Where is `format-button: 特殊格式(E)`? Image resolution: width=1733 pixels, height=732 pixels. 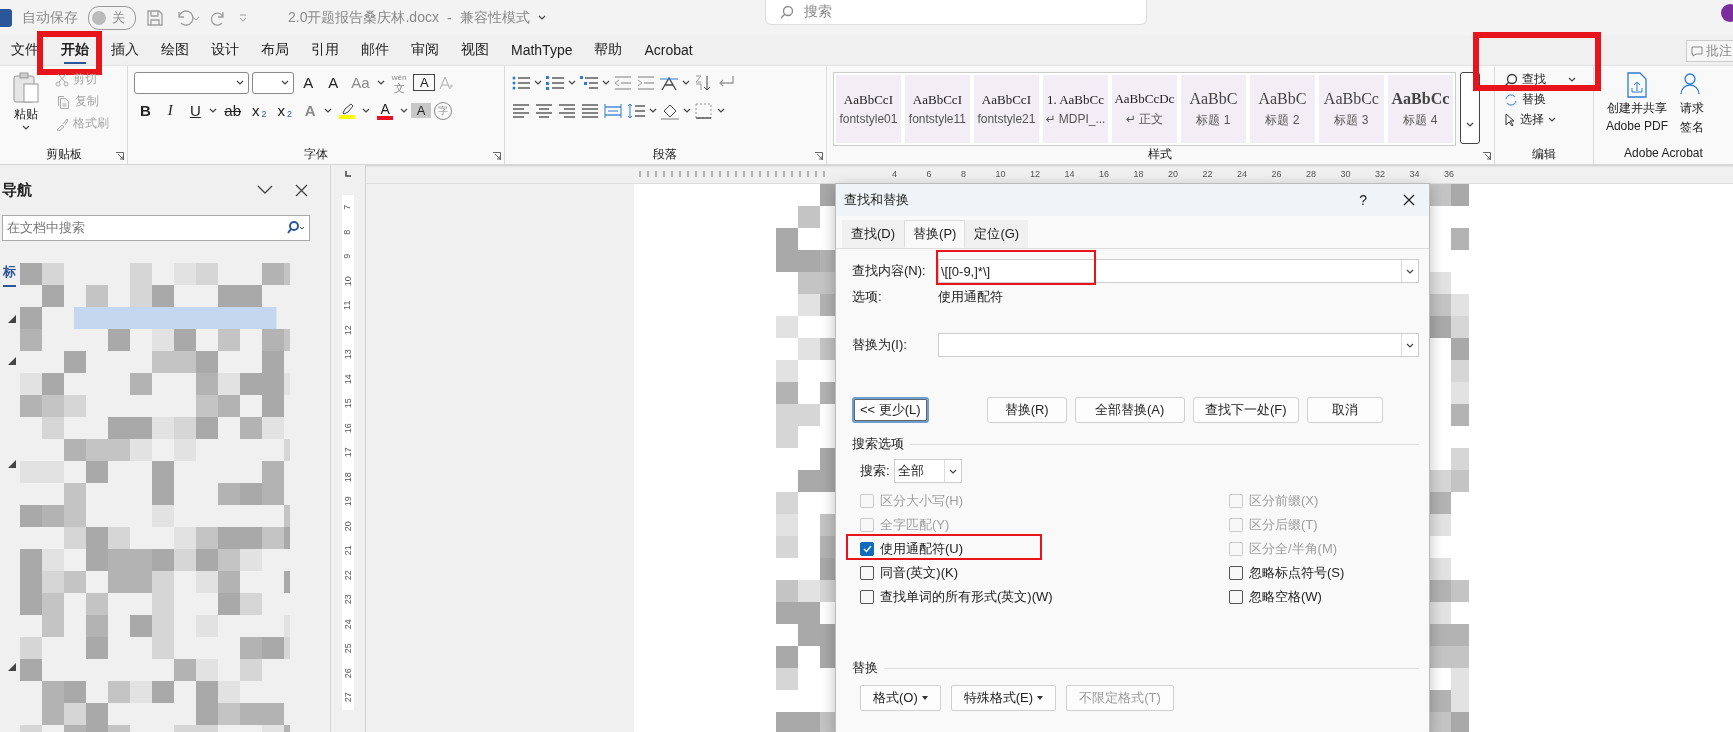
format-button: 特殊格式(E) is located at coordinates (1003, 698).